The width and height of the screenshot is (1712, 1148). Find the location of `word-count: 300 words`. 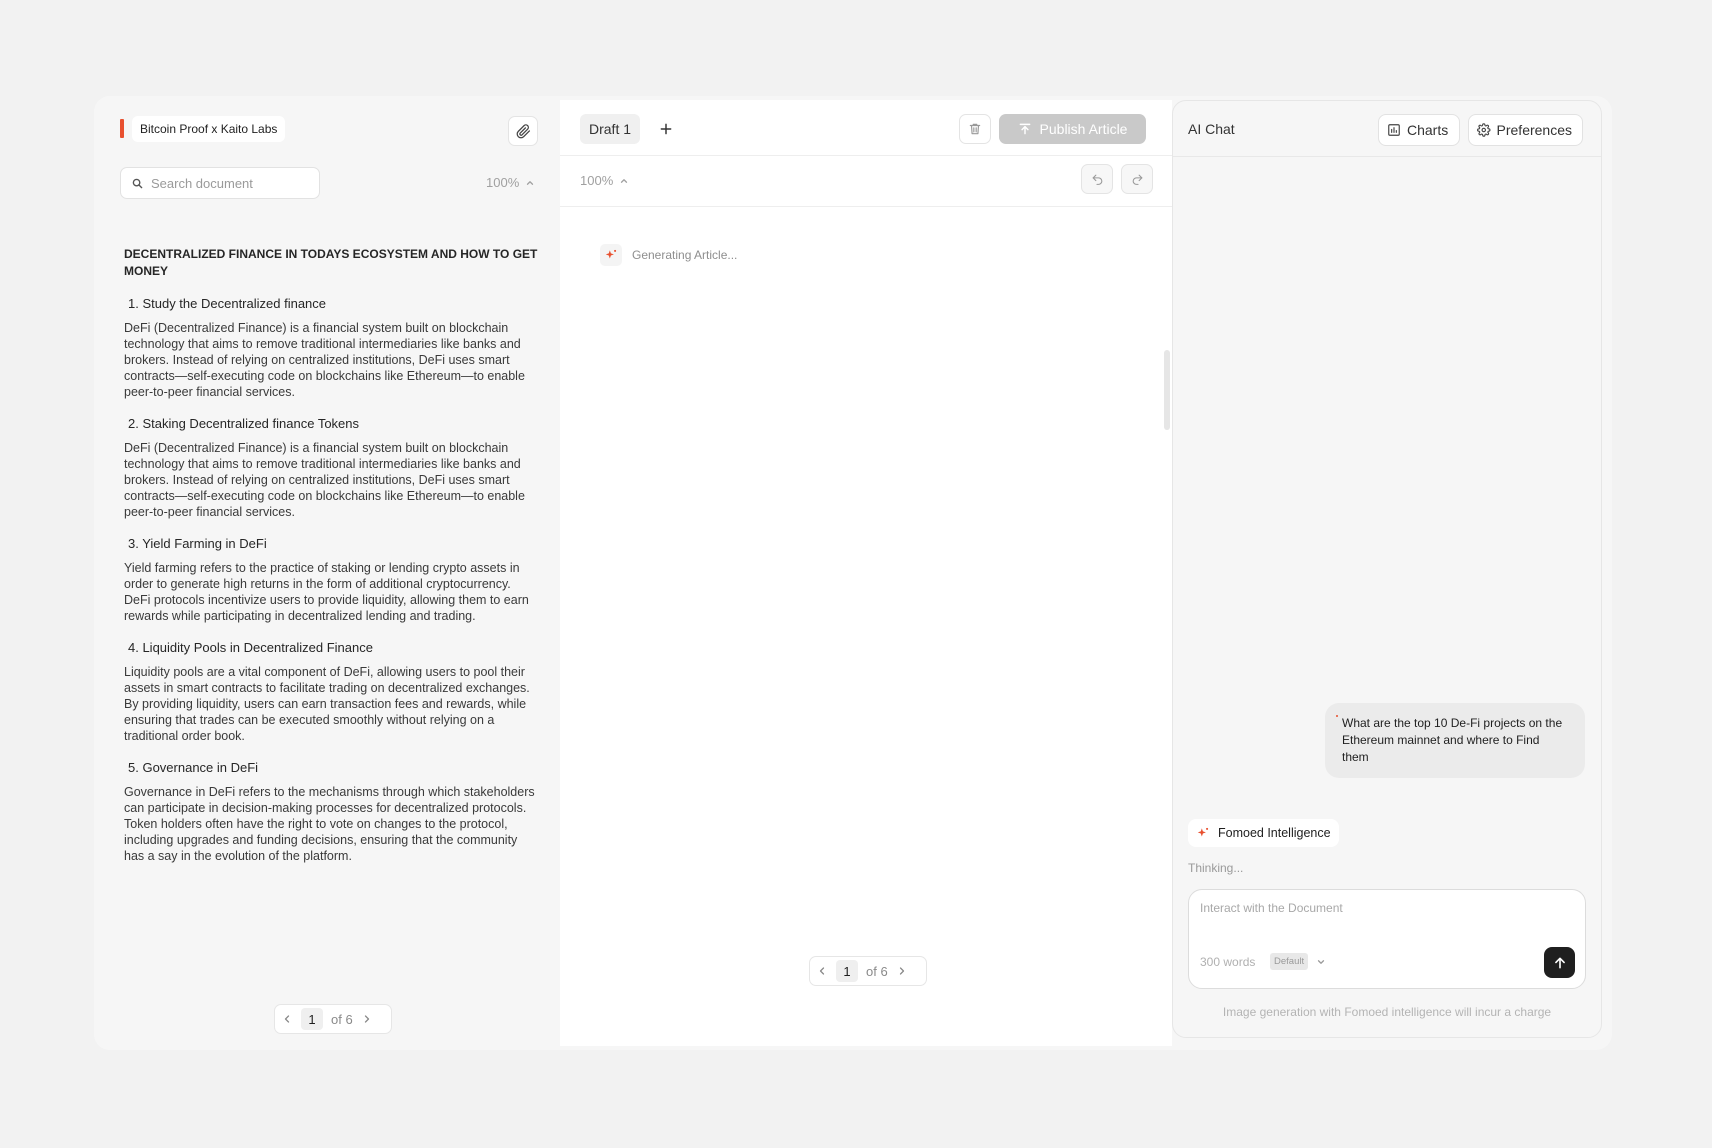

word-count: 300 words is located at coordinates (1228, 962).